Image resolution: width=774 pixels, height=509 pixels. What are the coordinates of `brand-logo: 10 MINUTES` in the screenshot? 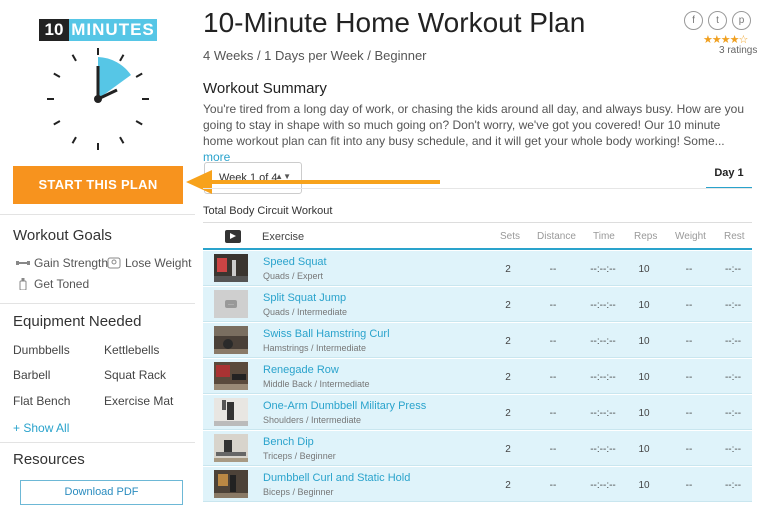 It's located at (98, 30).